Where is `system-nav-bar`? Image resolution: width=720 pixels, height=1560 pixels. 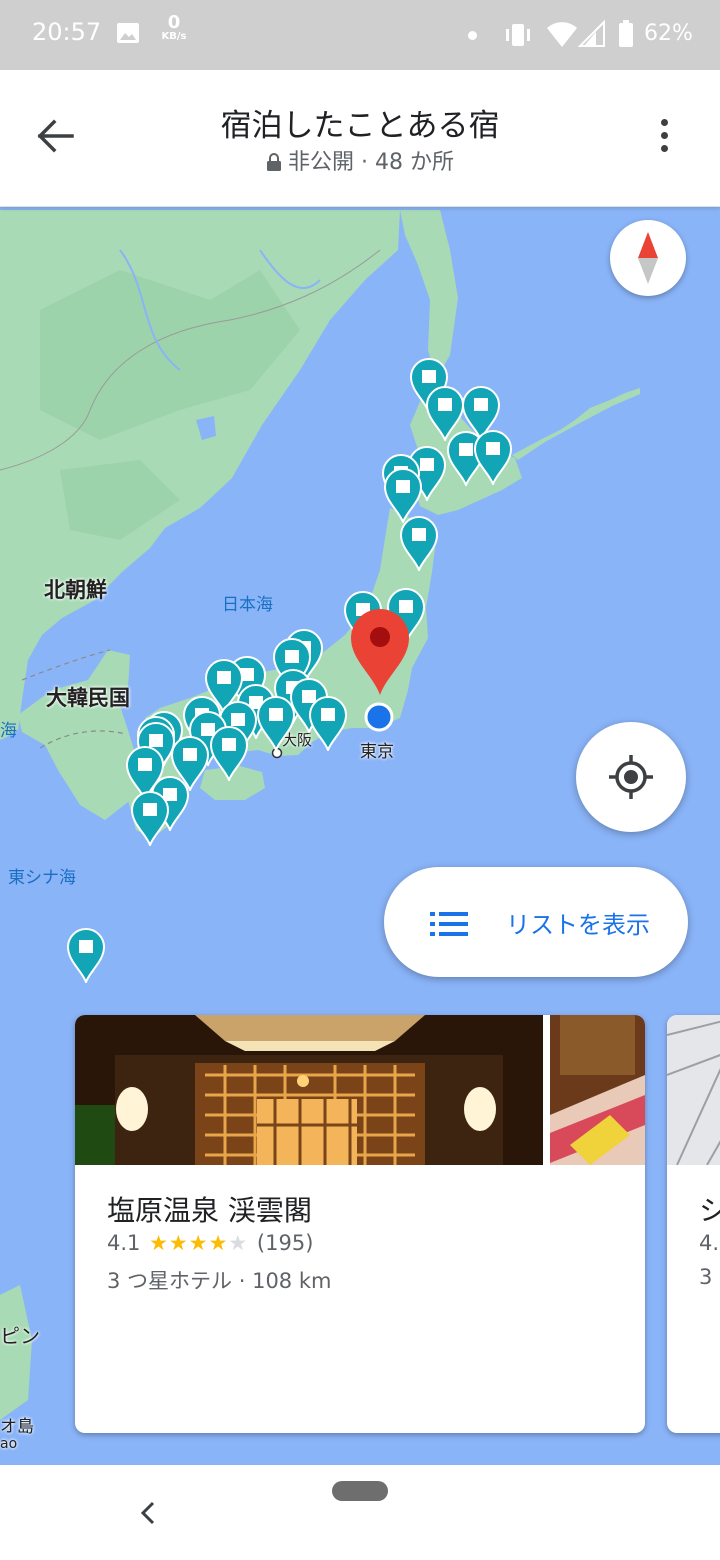
system-nav-bar is located at coordinates (360, 1512).